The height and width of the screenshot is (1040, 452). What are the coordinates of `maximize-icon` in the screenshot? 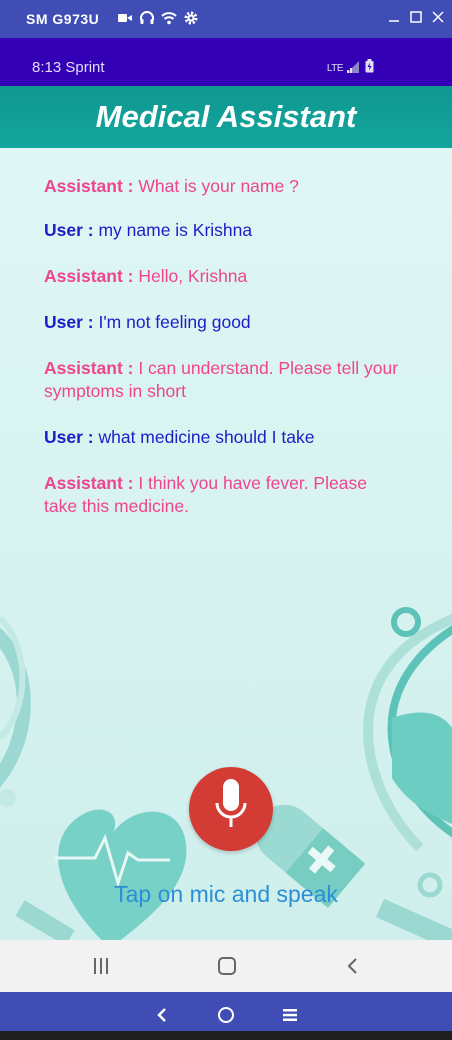 It's located at (416, 19).